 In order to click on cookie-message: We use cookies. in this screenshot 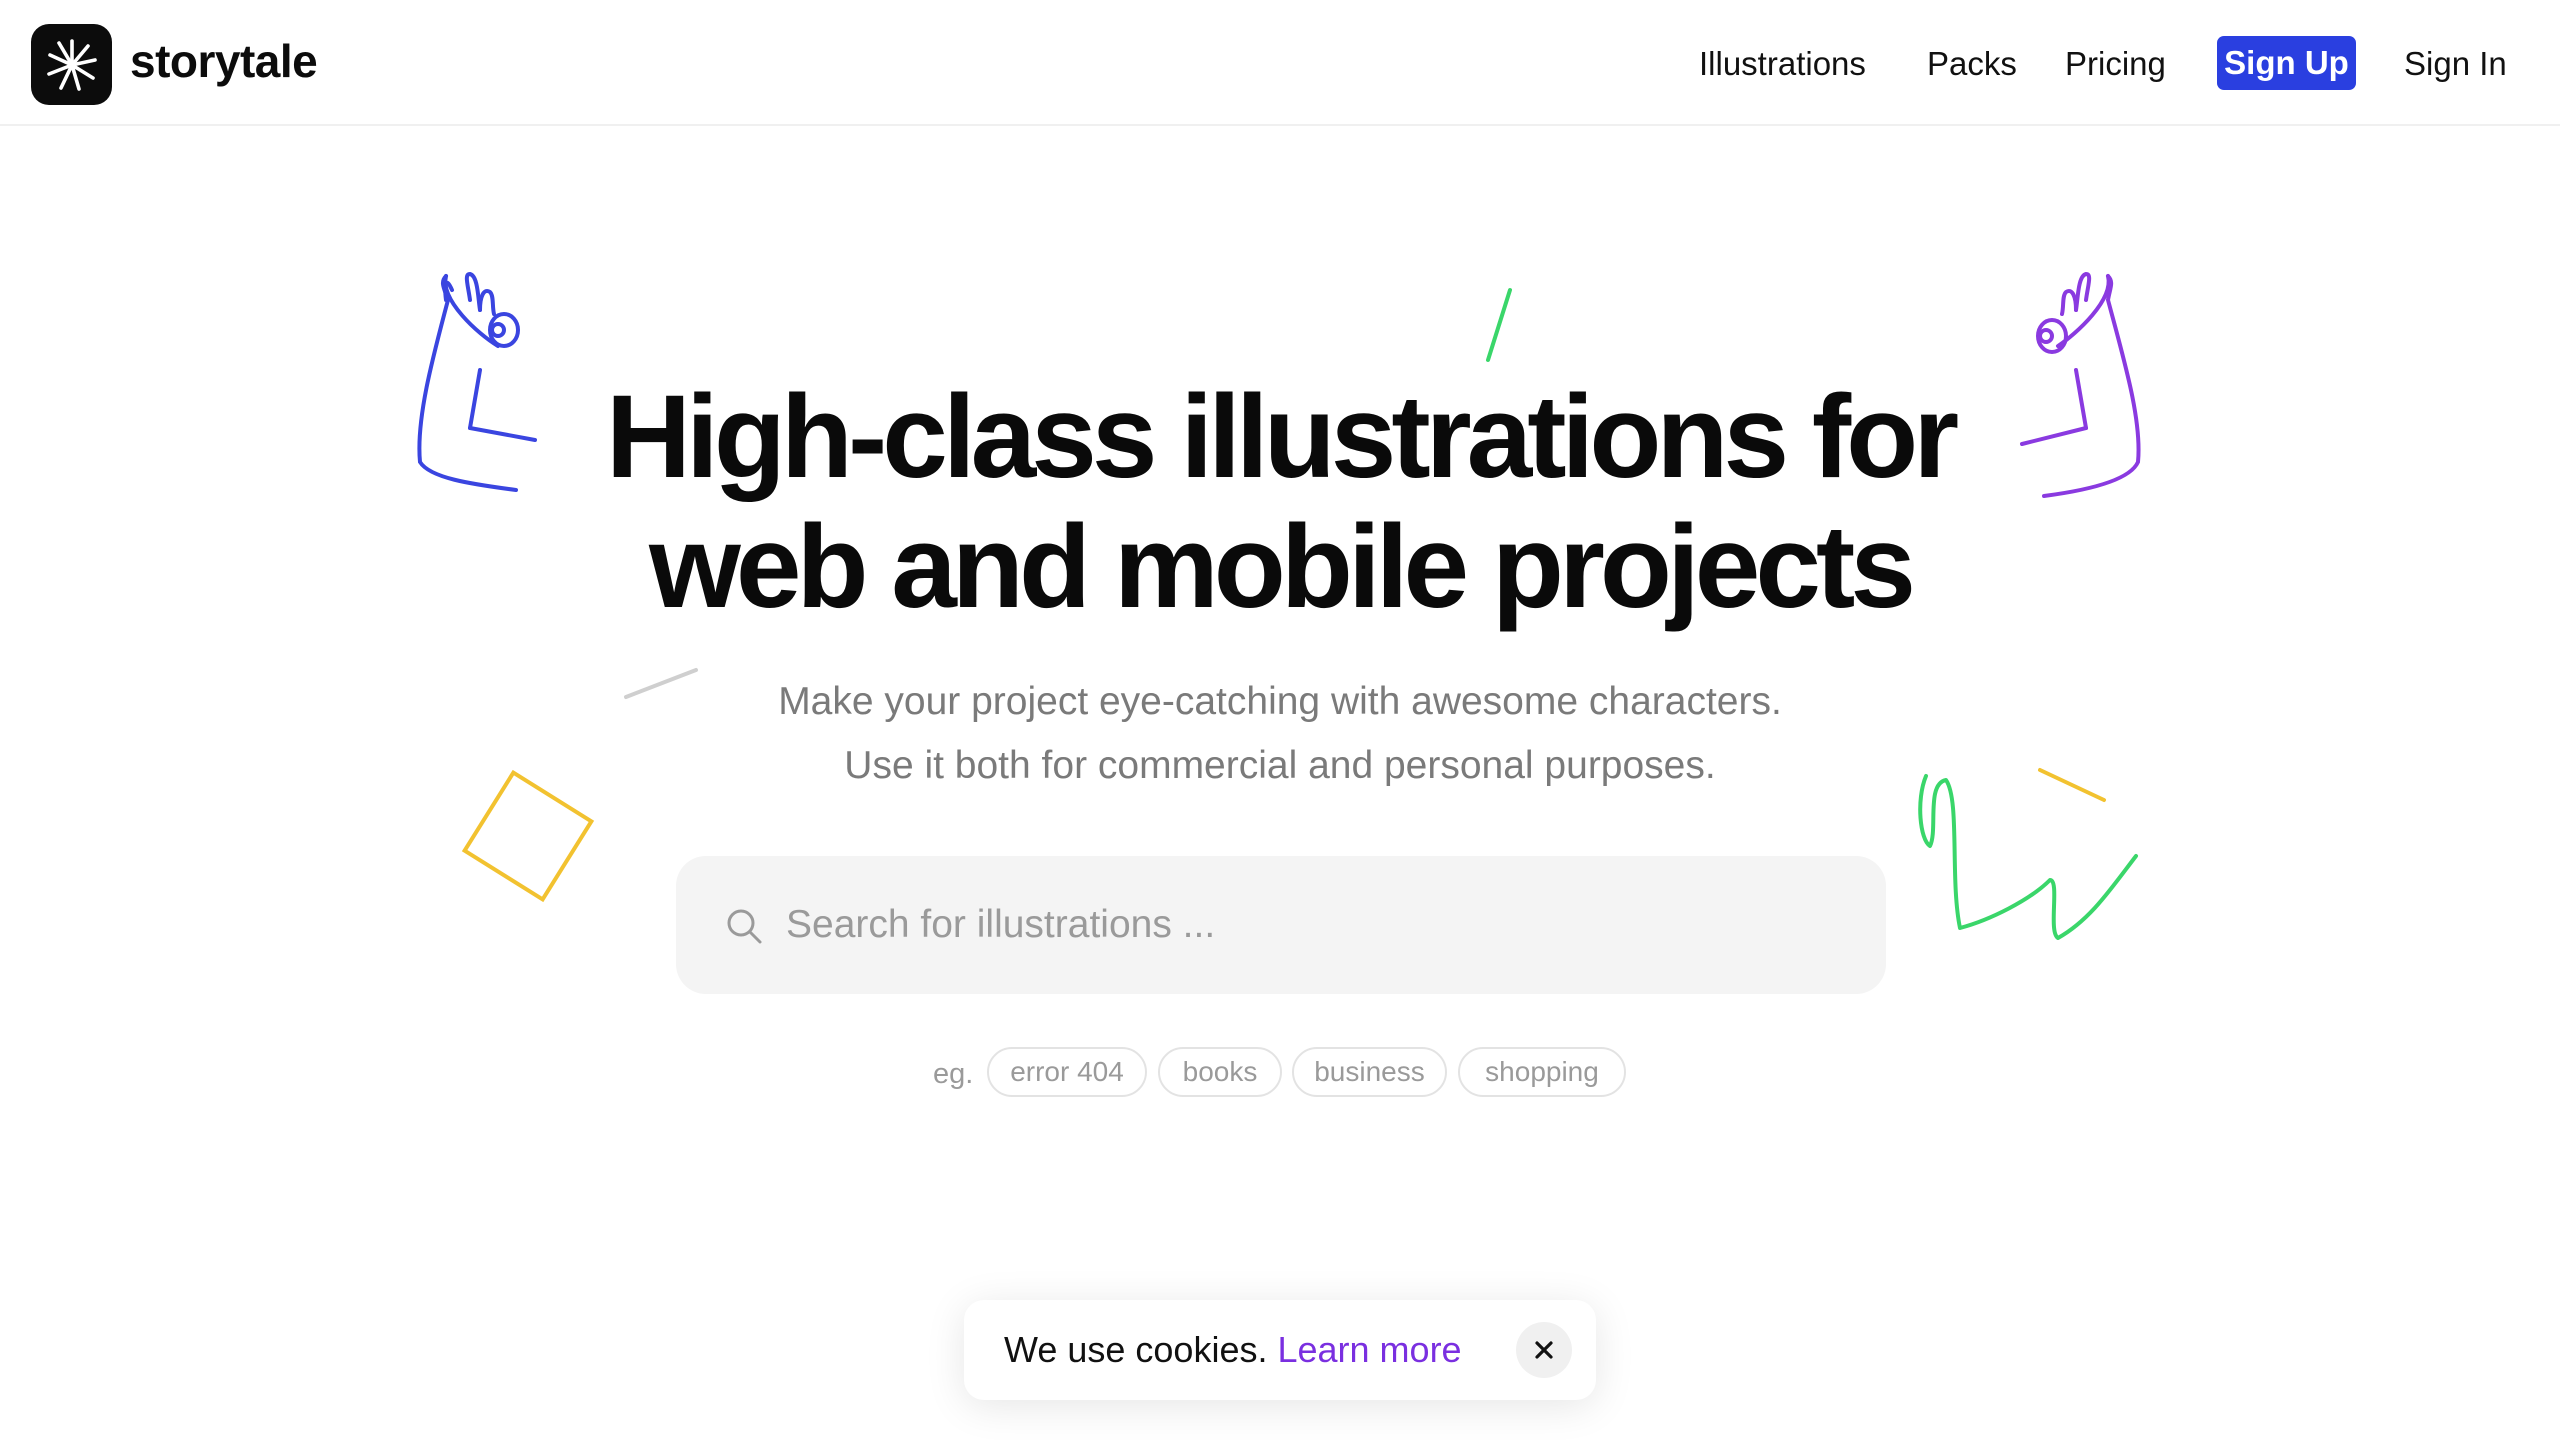, I will do `click(1136, 1349)`.